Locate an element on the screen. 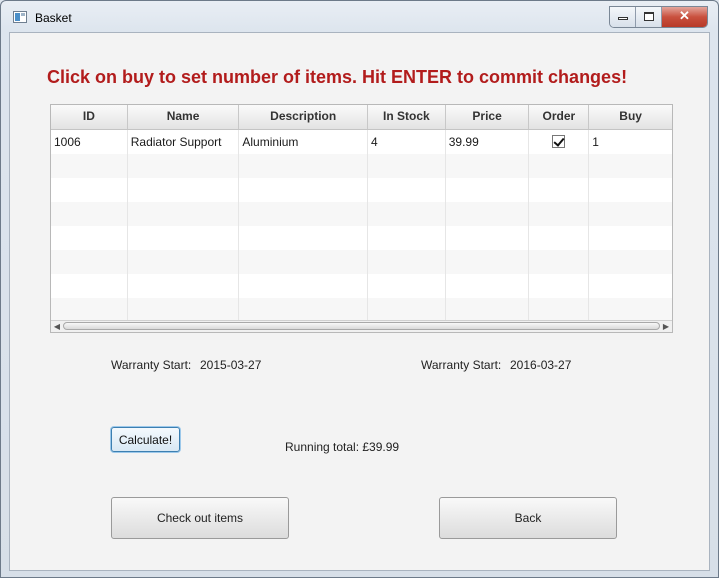  column-header-buy: Buy is located at coordinates (630, 117).